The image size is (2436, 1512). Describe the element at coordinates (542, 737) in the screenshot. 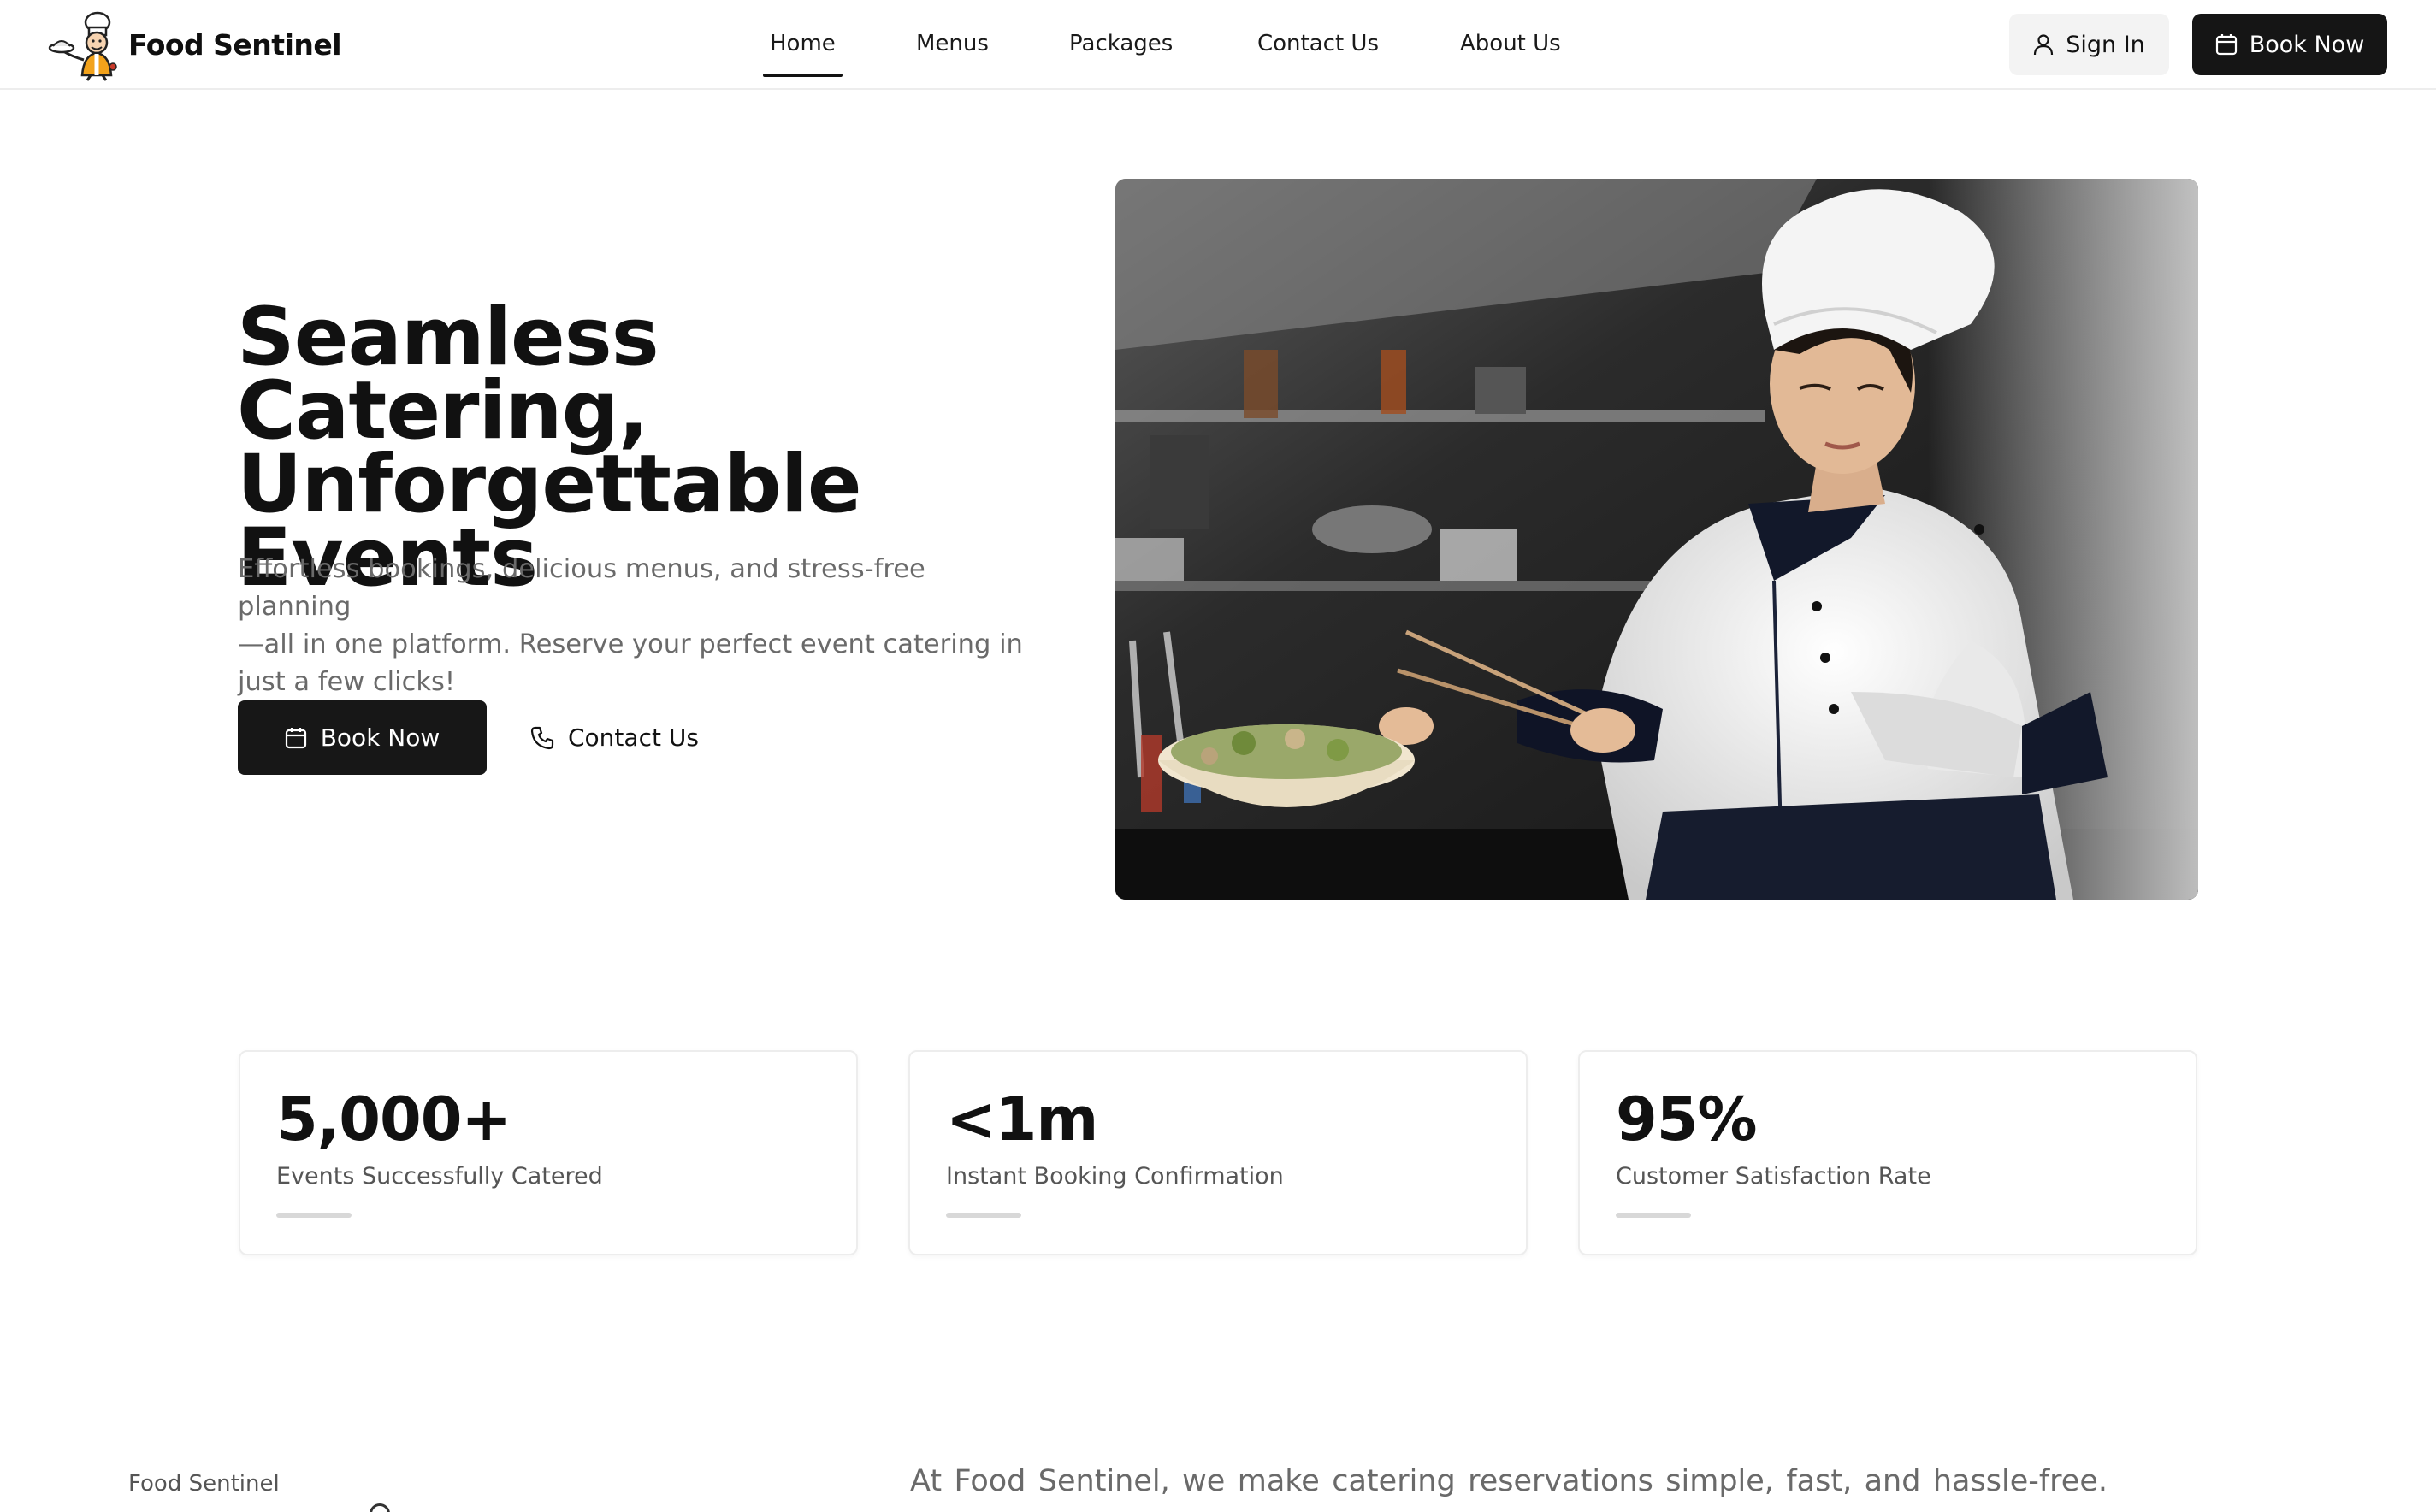

I see `phone-icon` at that location.